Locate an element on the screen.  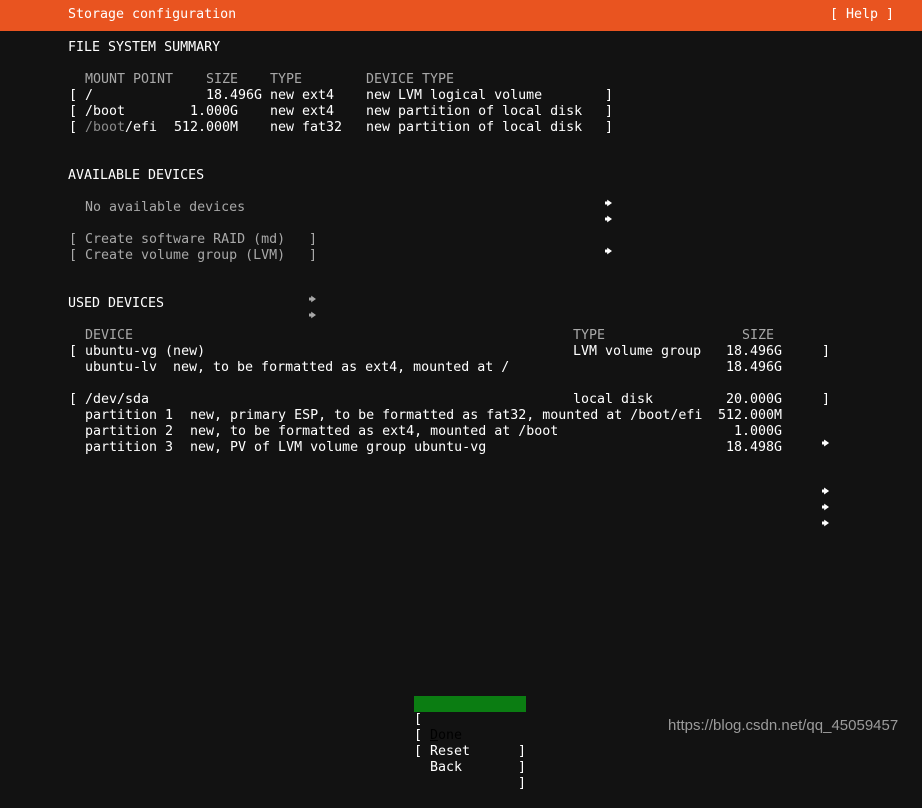
device-name: partition 2 is located at coordinates (129, 431).